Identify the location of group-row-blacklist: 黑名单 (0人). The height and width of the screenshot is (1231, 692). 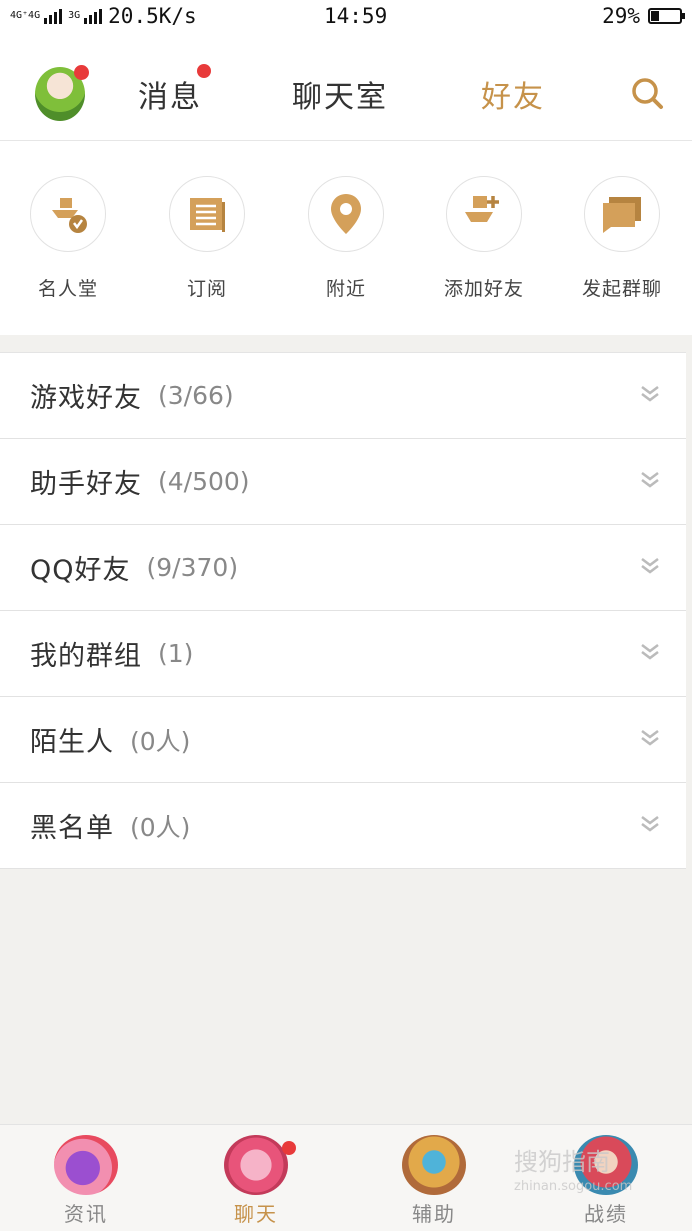
(343, 826).